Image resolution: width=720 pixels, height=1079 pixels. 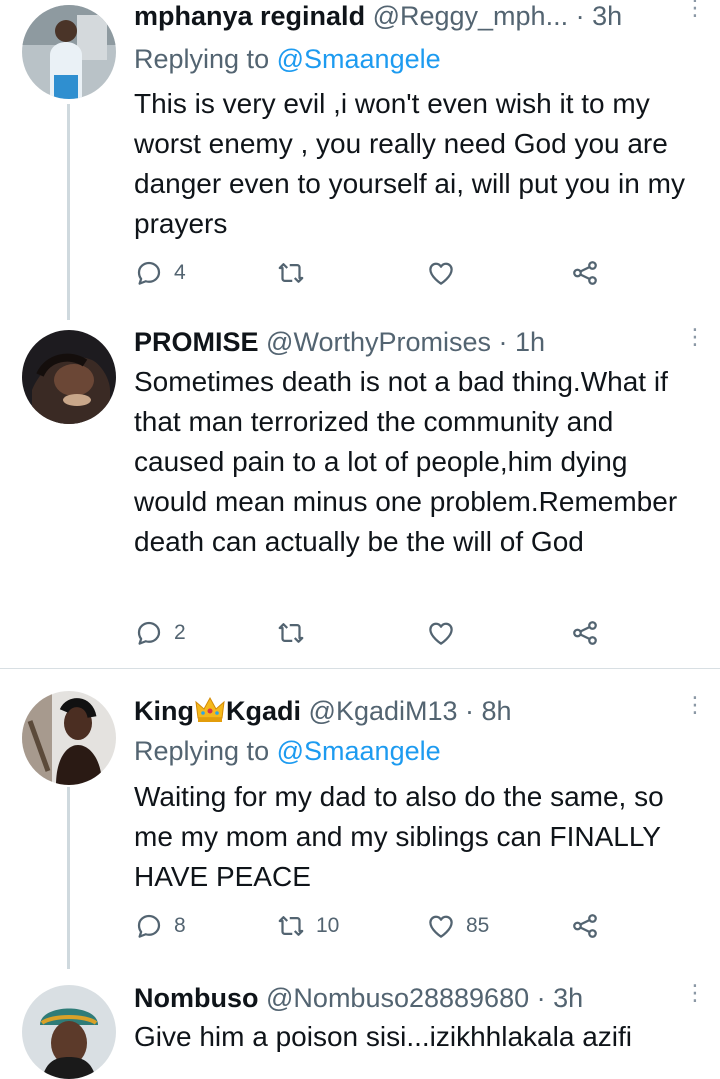 I want to click on tweet-header: Nombuso @Nombuso28889680 · 3h, so click(x=407, y=998).